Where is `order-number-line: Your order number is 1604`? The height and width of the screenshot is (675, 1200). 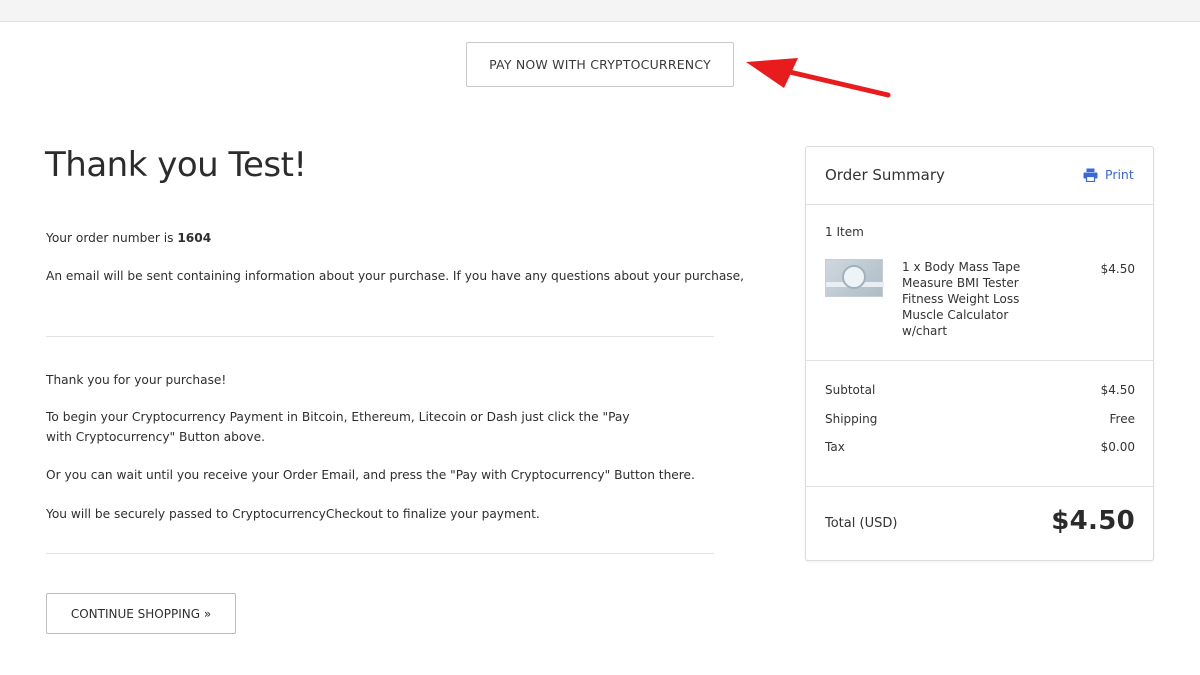
order-number-line: Your order number is 1604 is located at coordinates (128, 238).